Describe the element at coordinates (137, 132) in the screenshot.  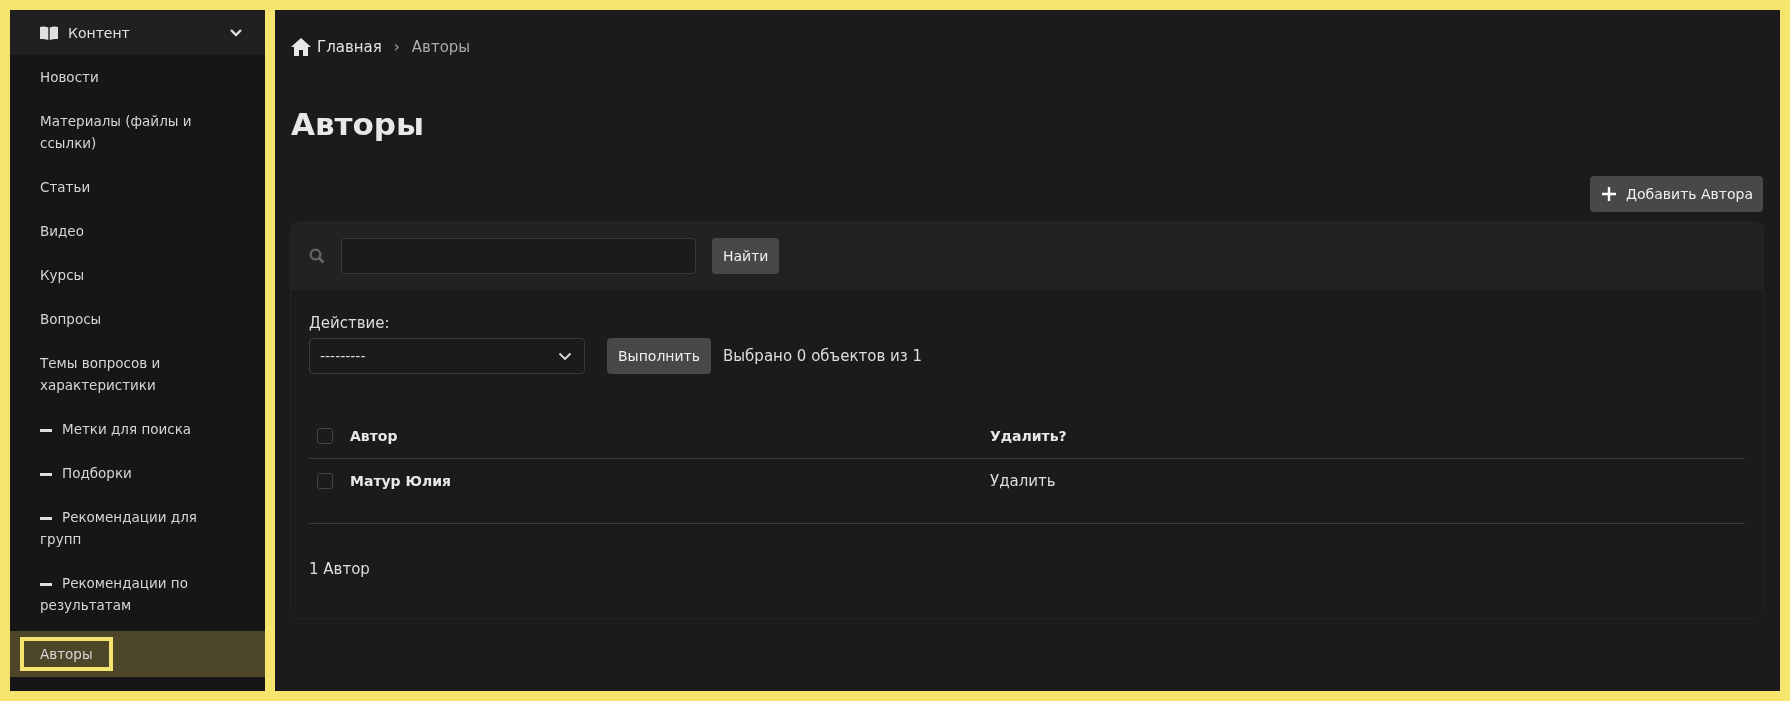
I see `sidebar-item: Материалы (файлы и ссылки)` at that location.